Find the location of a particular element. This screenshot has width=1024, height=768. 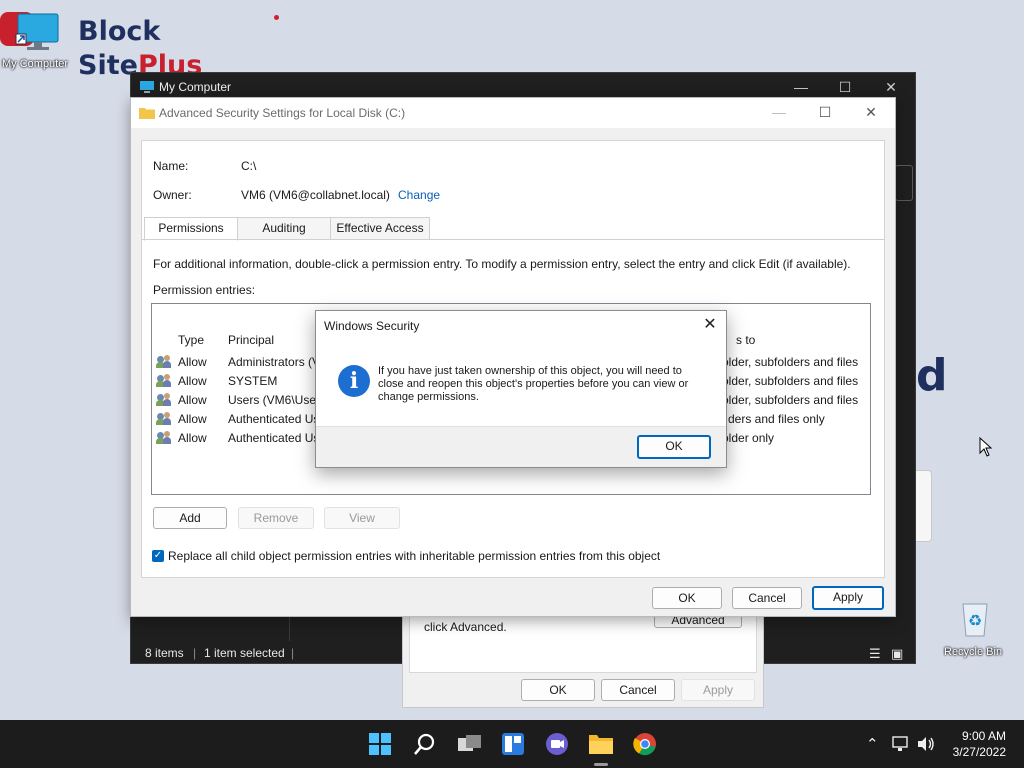

info-icon: i is located at coordinates (354, 381).